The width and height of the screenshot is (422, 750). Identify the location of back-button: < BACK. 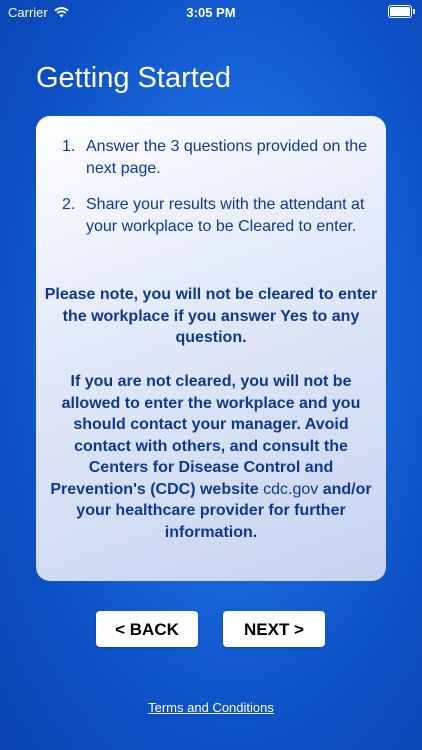
(147, 629).